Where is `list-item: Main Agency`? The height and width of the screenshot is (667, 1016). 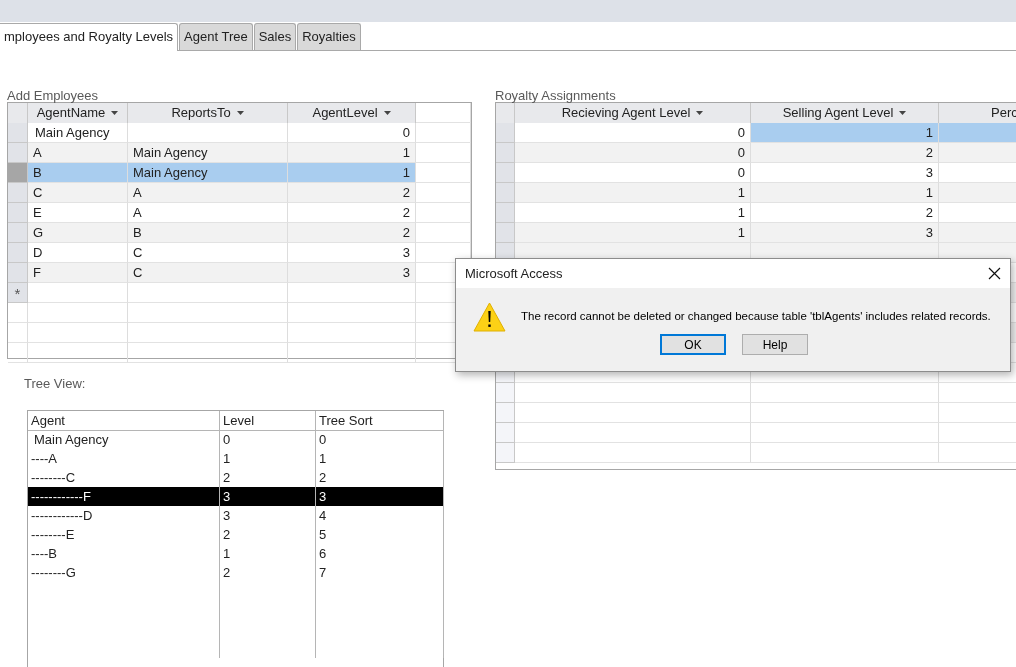 list-item: Main Agency is located at coordinates (124, 439).